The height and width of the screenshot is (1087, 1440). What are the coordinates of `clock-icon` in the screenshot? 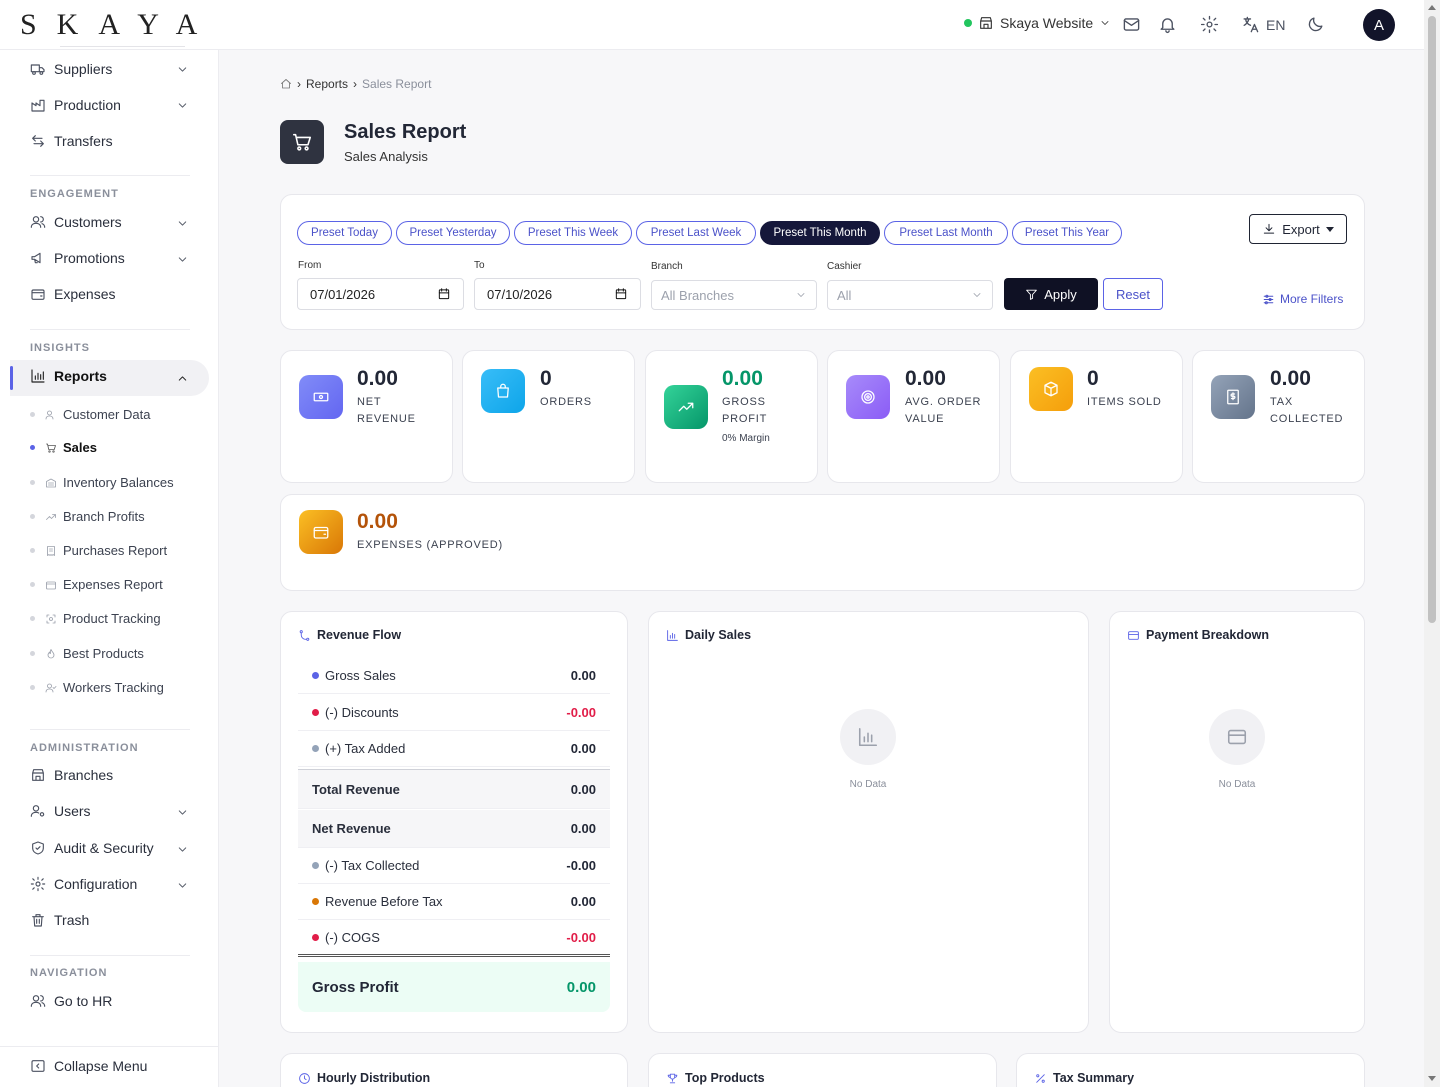 It's located at (304, 1078).